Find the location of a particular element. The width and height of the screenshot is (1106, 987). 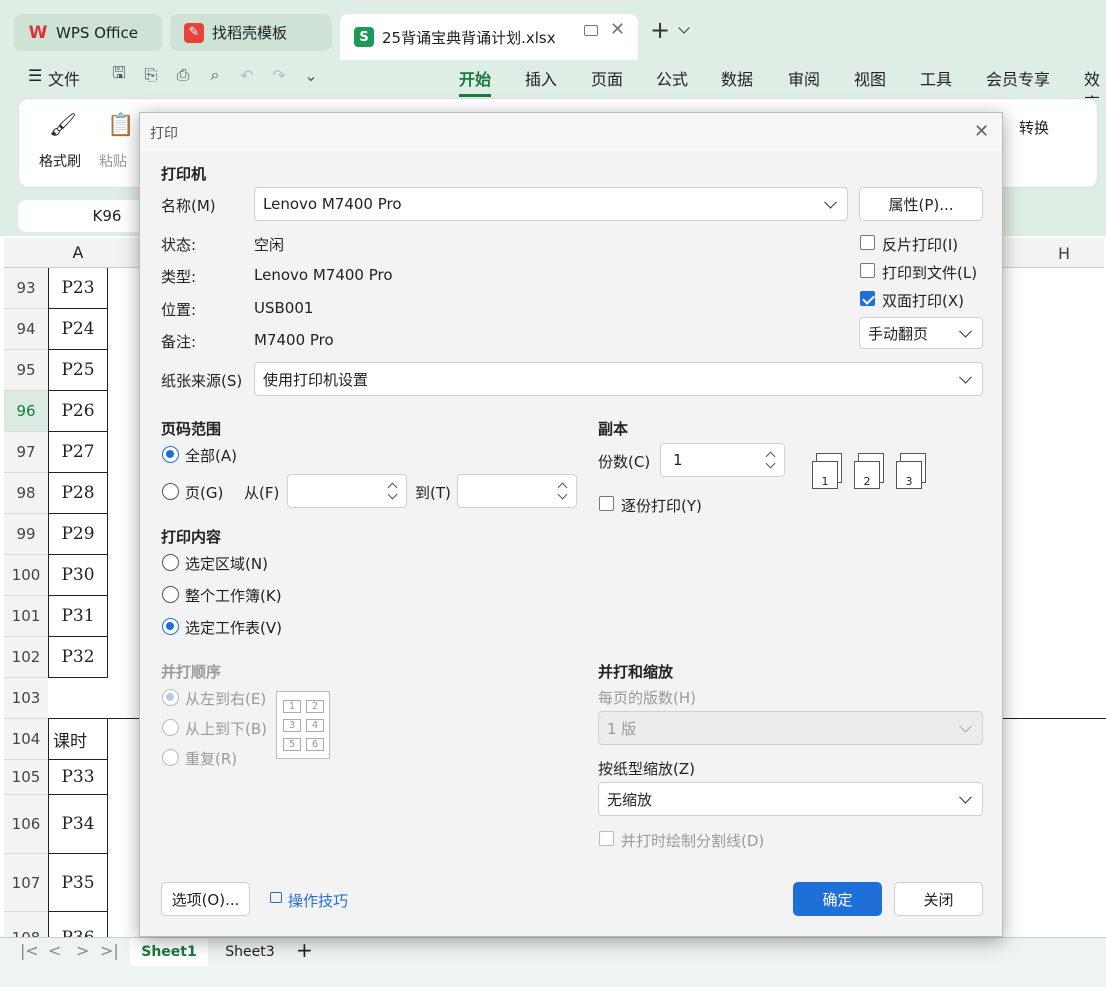

location-value: USB001 is located at coordinates (284, 308).